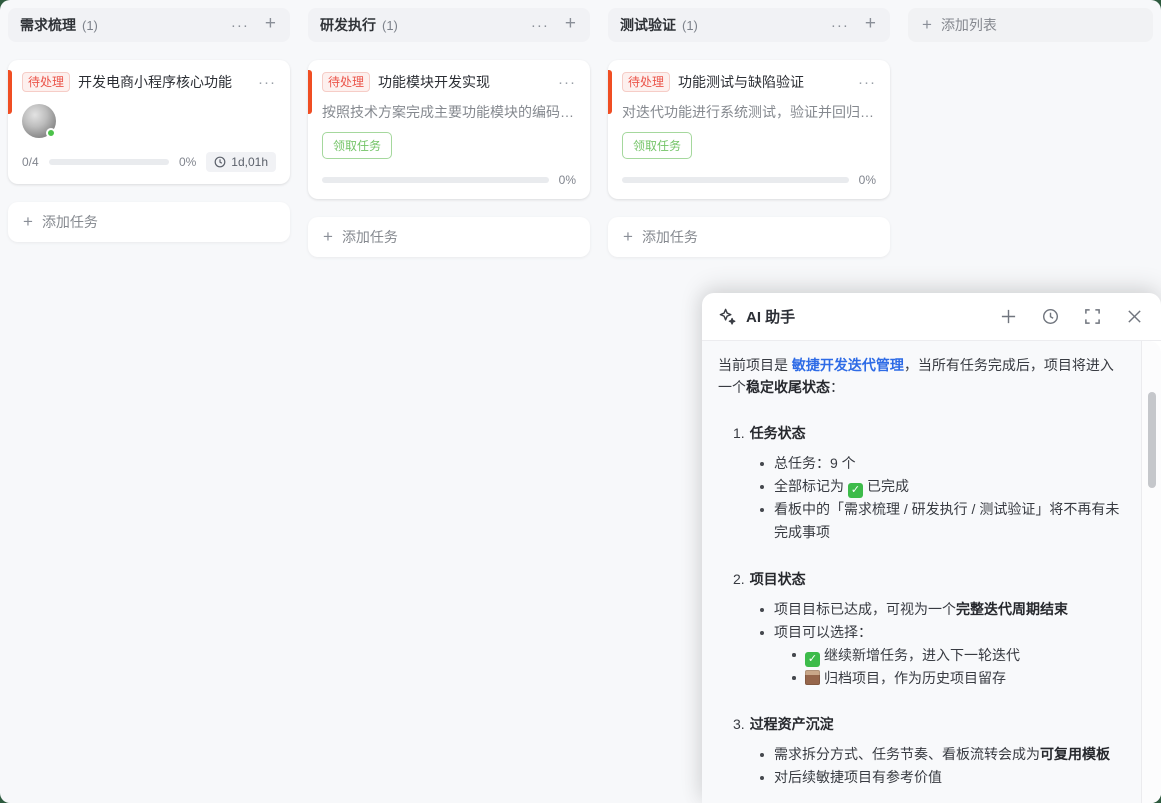 This screenshot has height=803, width=1161. Describe the element at coordinates (48, 25) in the screenshot. I see `column-title: 需求梳理` at that location.